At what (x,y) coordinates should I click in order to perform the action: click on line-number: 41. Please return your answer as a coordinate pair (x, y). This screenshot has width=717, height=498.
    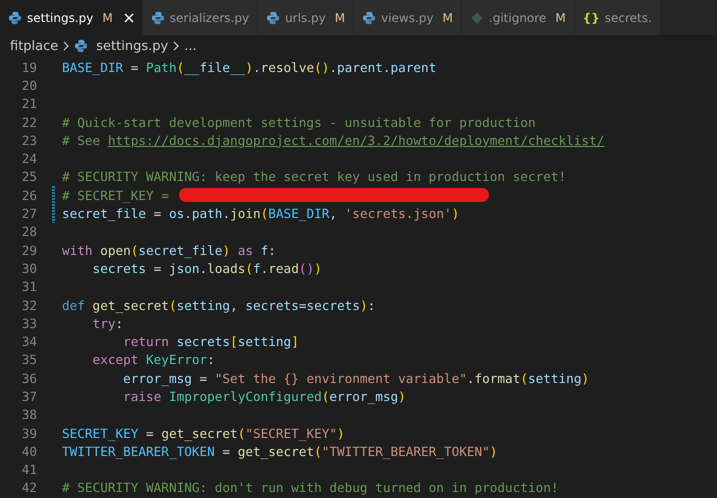
    Looking at the image, I should click on (28, 470).